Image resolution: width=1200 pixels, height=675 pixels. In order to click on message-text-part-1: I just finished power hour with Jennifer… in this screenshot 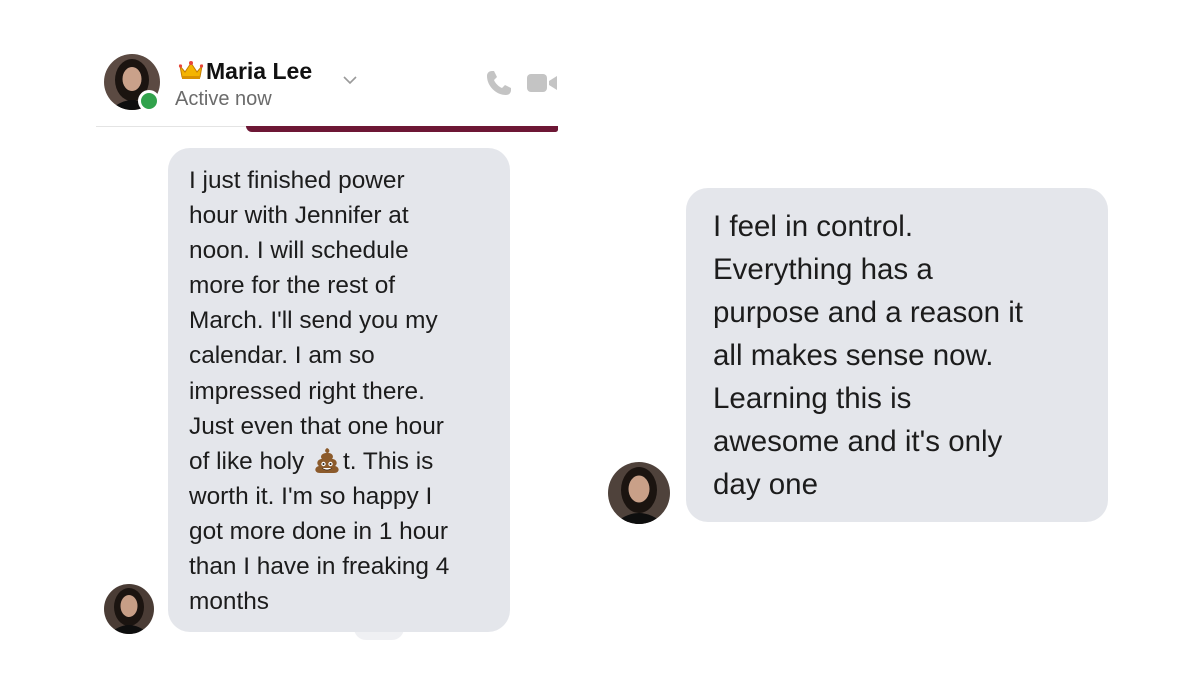, I will do `click(316, 321)`.